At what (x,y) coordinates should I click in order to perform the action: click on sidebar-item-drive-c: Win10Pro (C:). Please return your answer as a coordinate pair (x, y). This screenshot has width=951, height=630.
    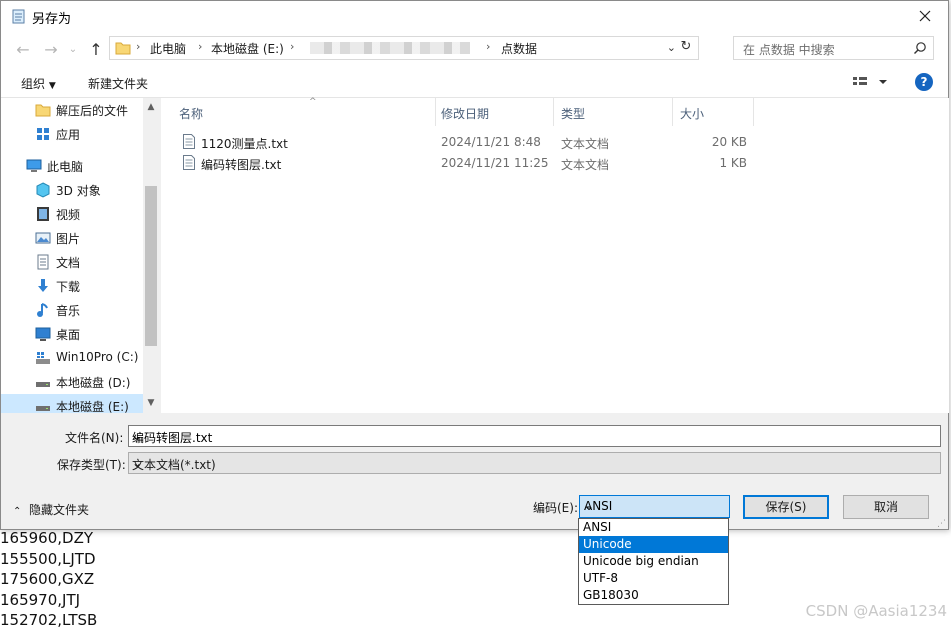
    Looking at the image, I should click on (72, 358).